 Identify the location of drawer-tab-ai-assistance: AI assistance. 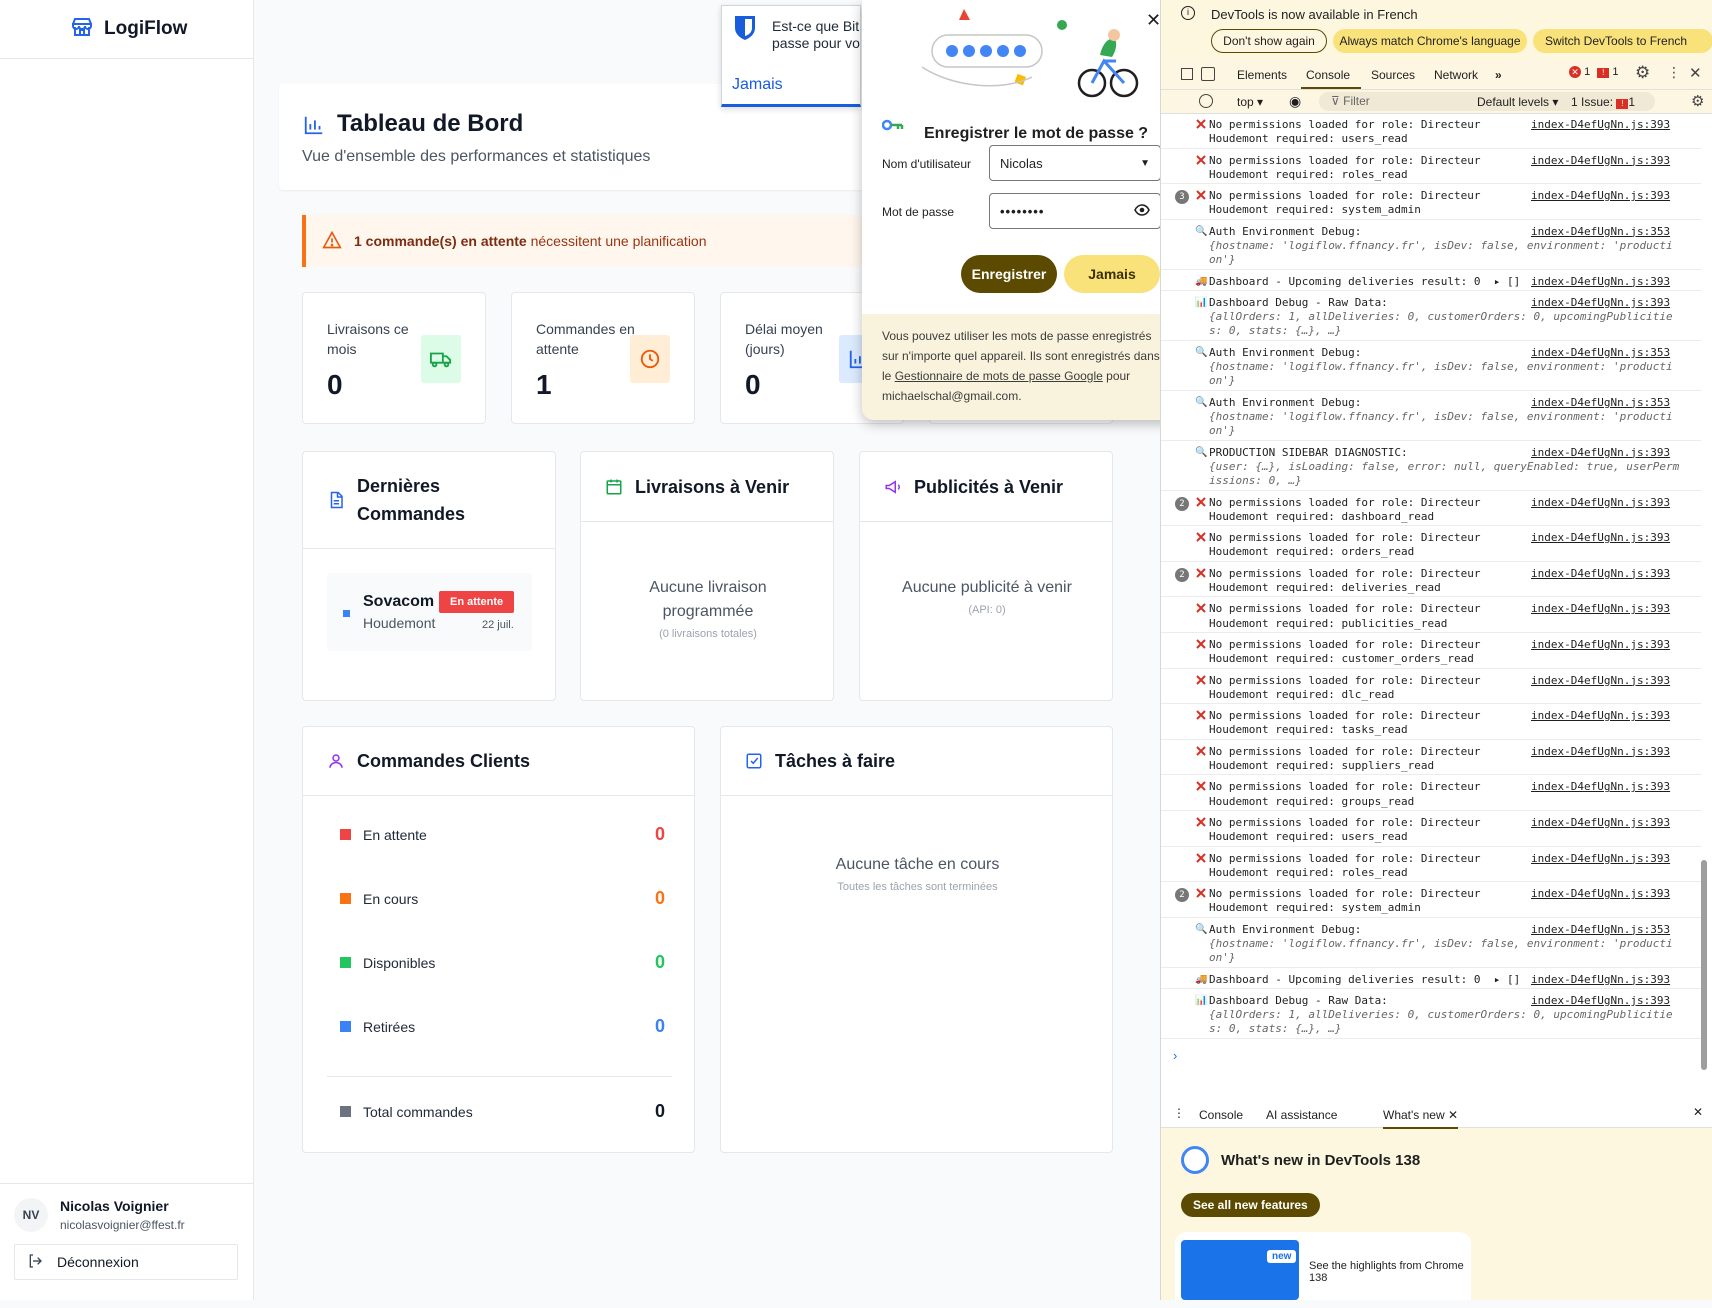
(1301, 1115).